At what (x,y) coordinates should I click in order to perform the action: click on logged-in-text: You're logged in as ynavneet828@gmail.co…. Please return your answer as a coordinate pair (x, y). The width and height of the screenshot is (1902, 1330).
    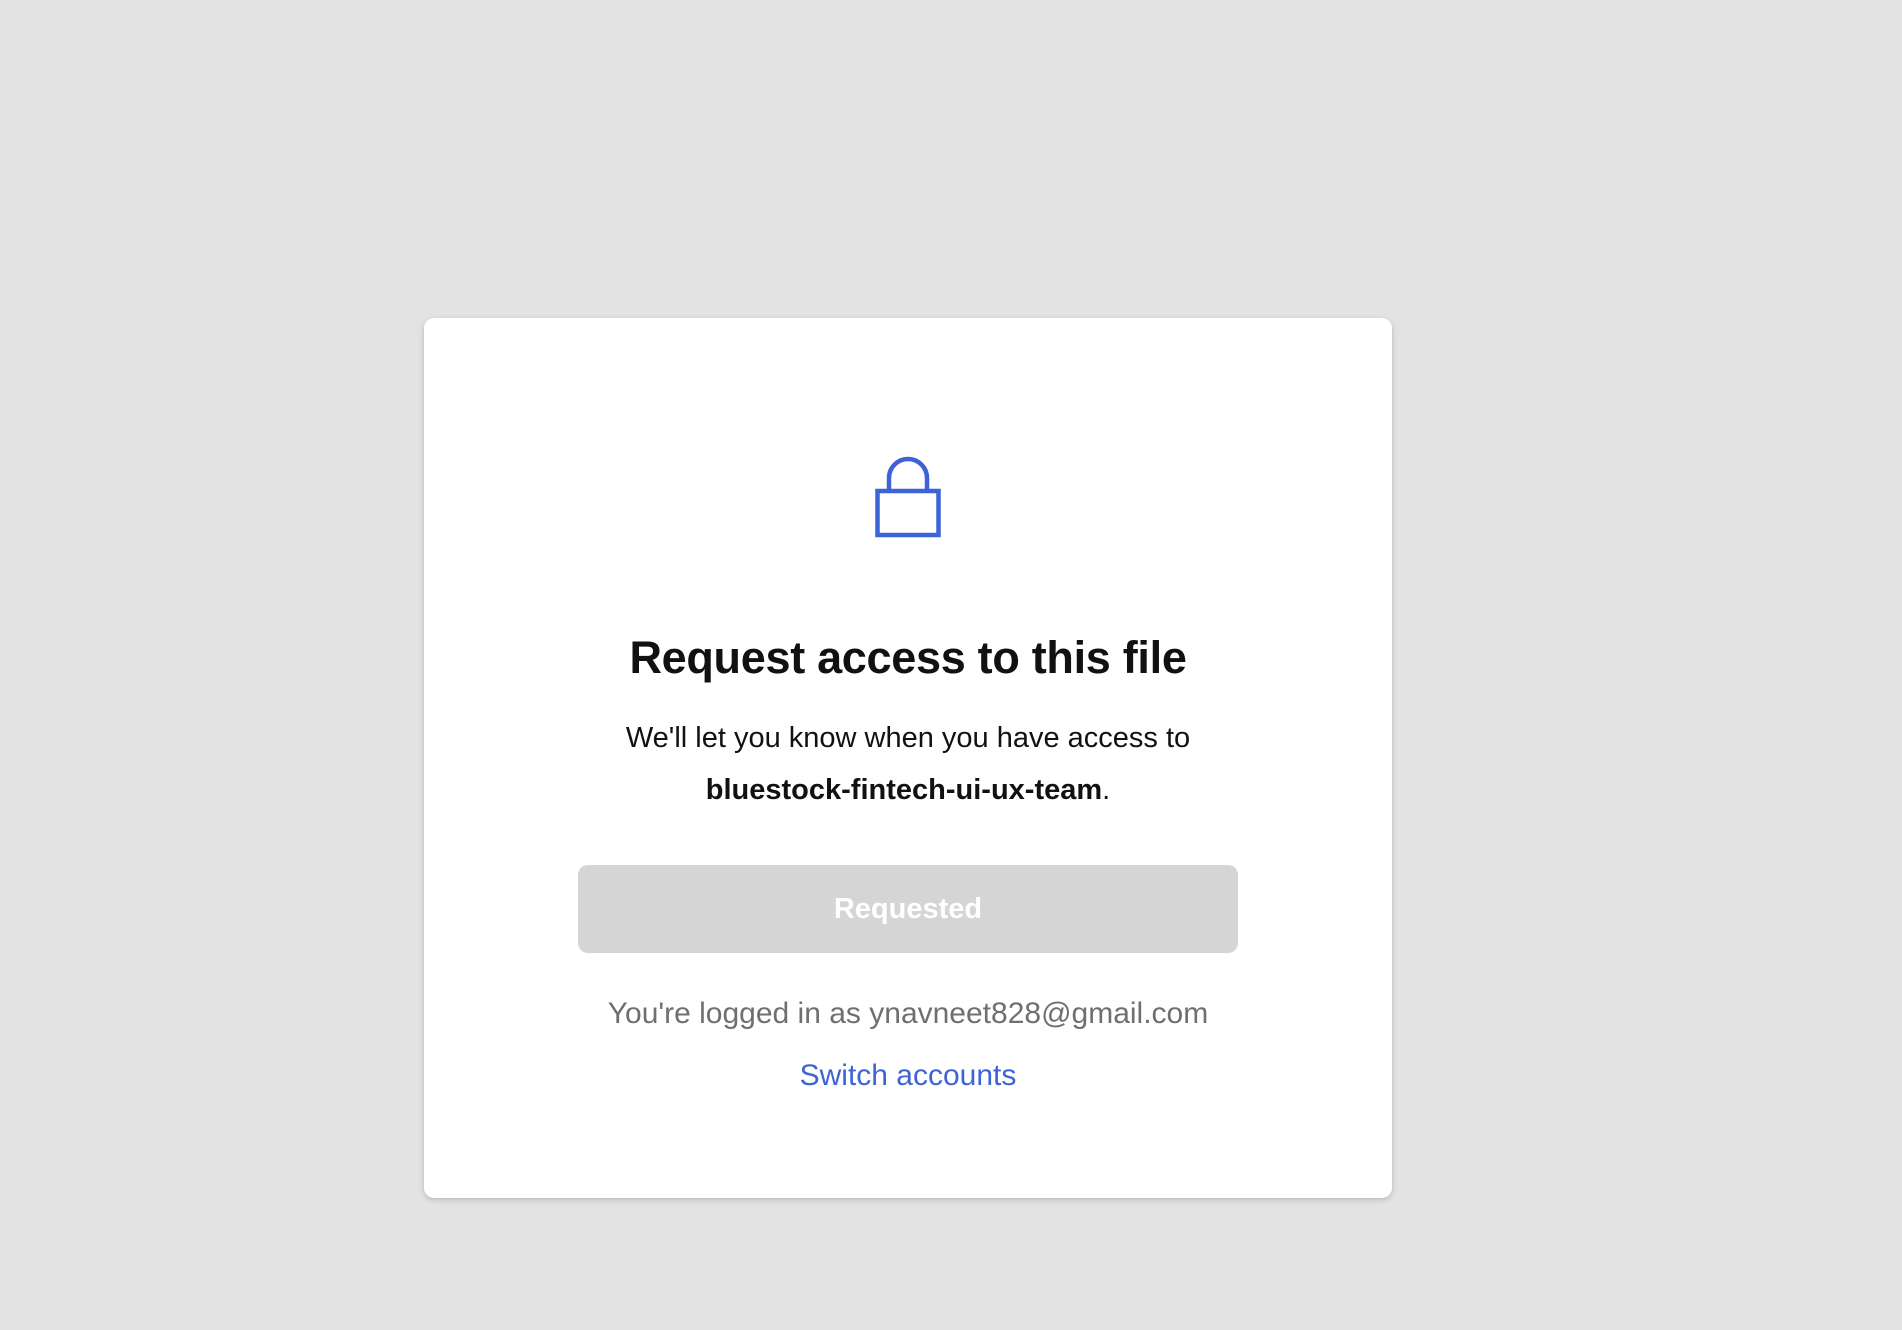
    Looking at the image, I should click on (908, 1013).